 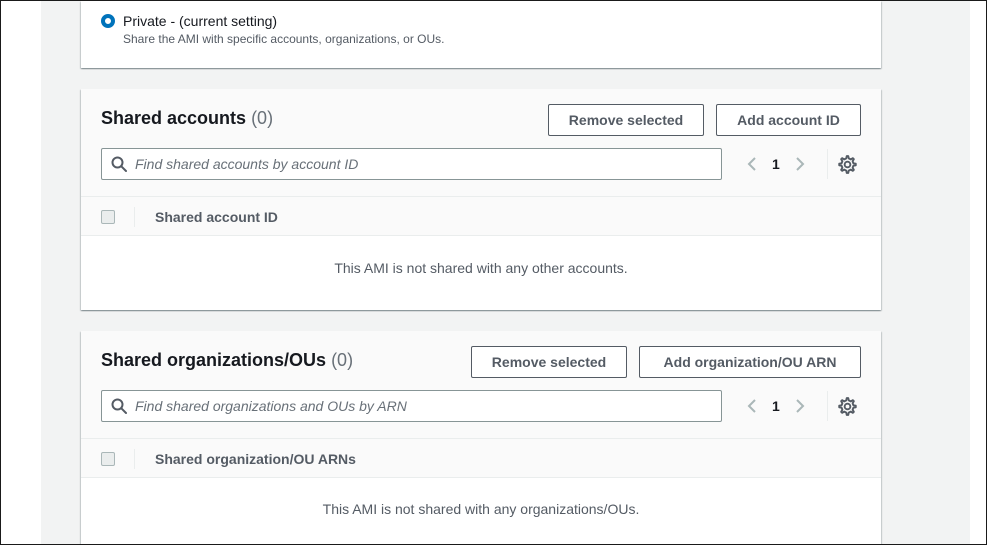 What do you see at coordinates (549, 362) in the screenshot?
I see `remove-selected-orgs-button: Remove selected` at bounding box center [549, 362].